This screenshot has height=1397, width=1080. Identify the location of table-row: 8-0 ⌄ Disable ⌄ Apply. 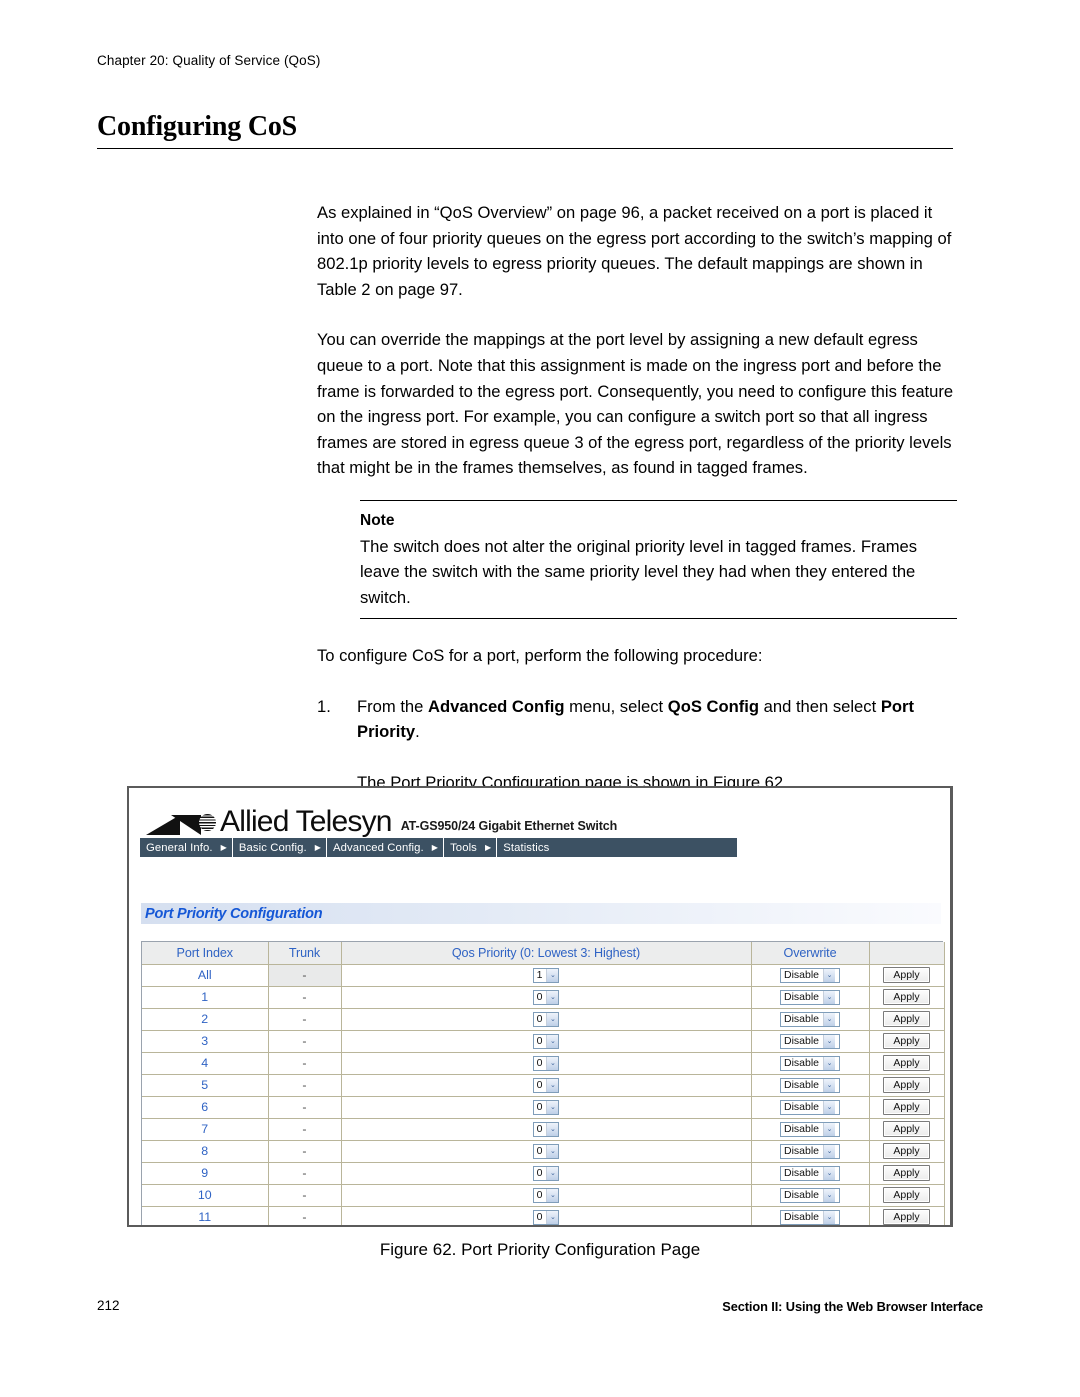
(543, 1151).